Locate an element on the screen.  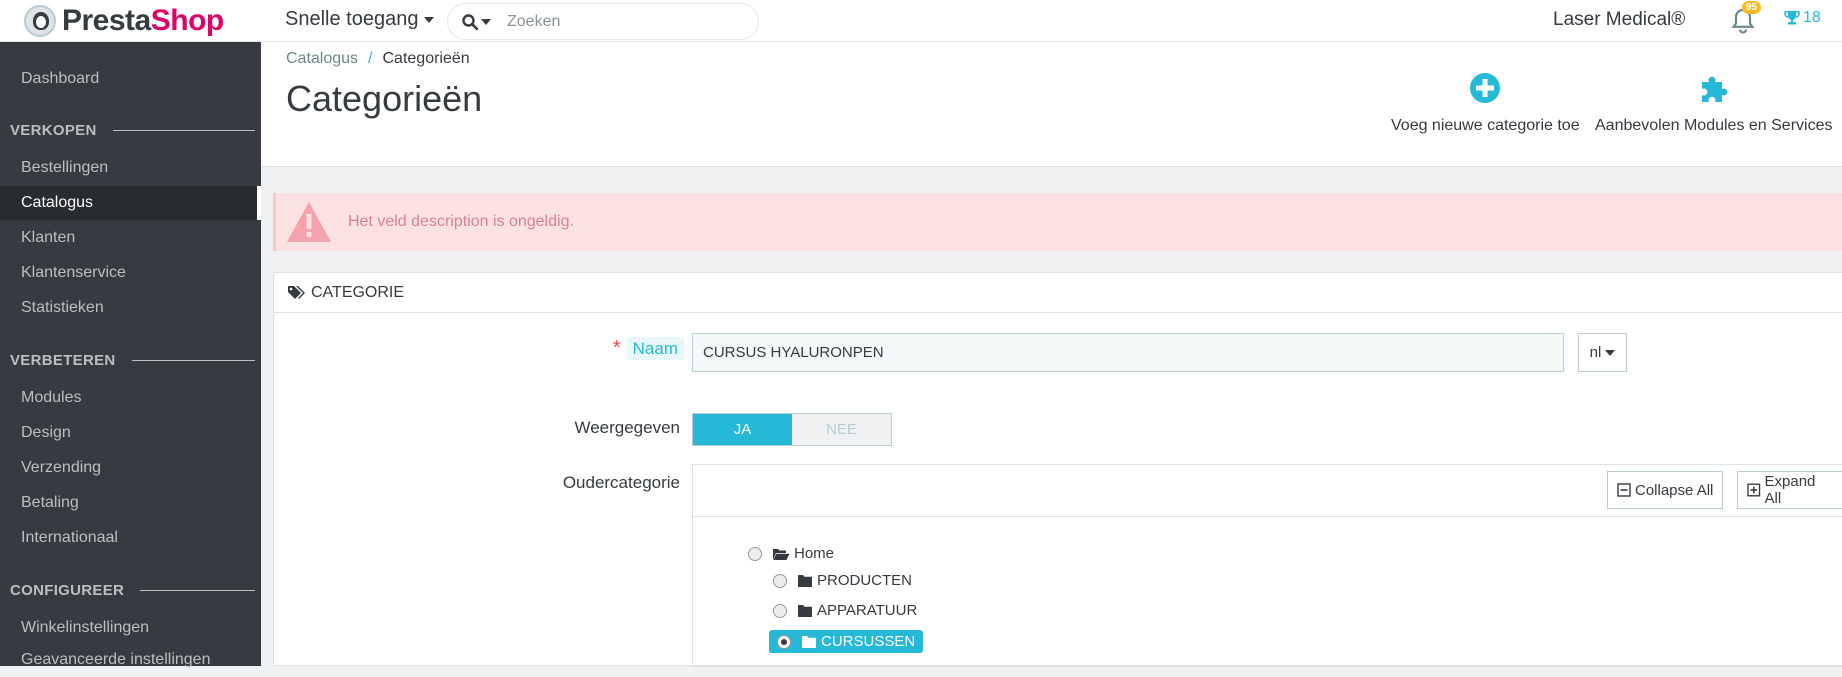
tree-item-equipment: APPARATUUR is located at coordinates (845, 610).